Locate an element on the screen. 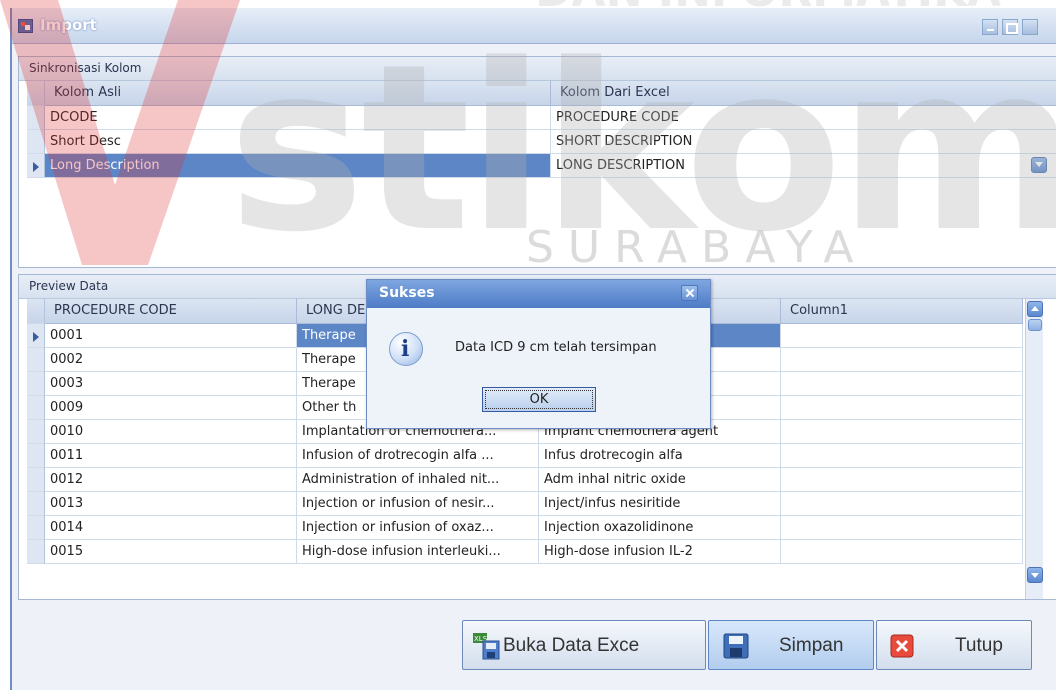  minimize-button is located at coordinates (990, 27).